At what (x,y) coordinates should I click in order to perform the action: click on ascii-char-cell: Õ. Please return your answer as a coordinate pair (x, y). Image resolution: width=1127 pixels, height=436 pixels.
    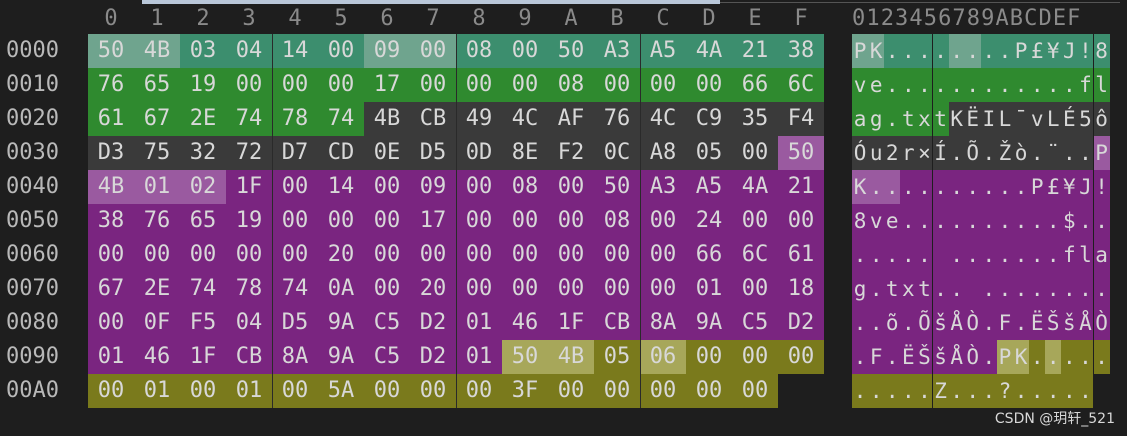
    Looking at the image, I should click on (972, 153).